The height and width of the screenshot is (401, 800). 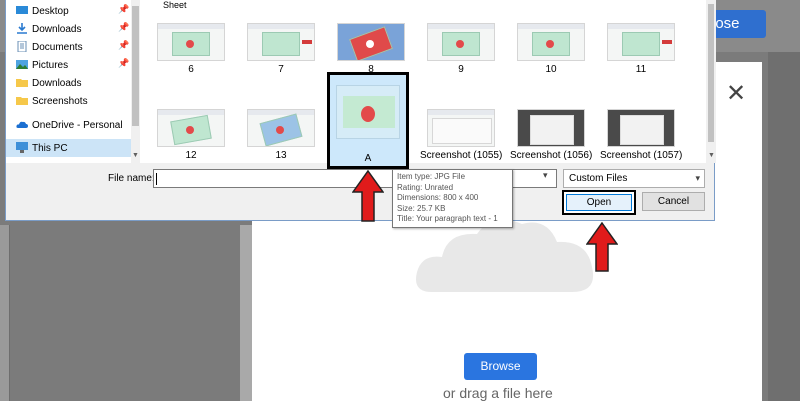 I want to click on tooltip-size: Size: 25.7 KB, so click(x=421, y=208).